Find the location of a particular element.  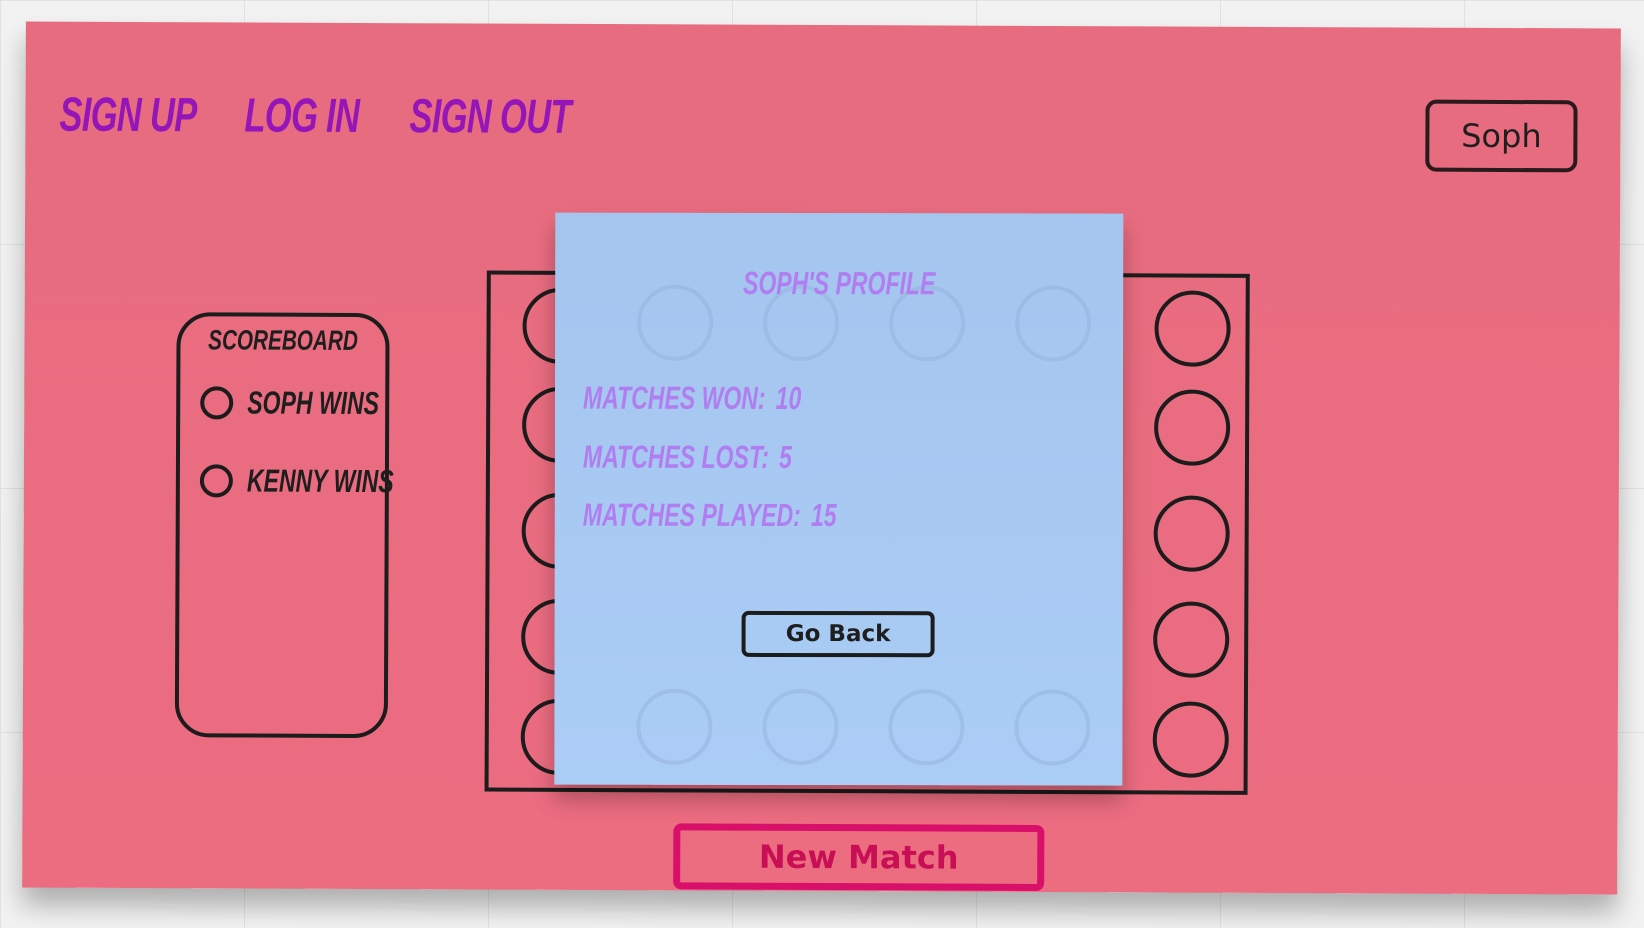

stat-matches-won: Matches Won: 10 is located at coordinates (692, 398).